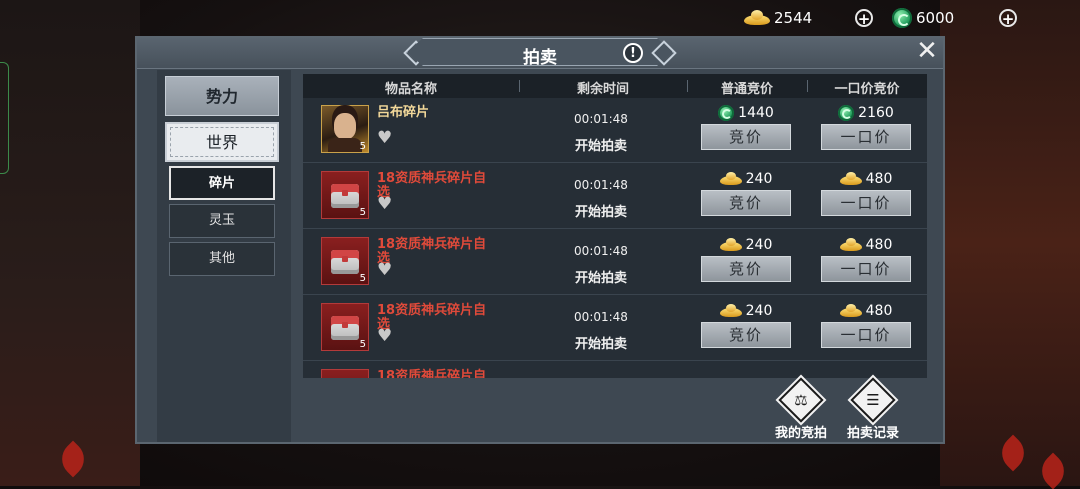  I want to click on hero-portrait-icon: 5, so click(345, 129).